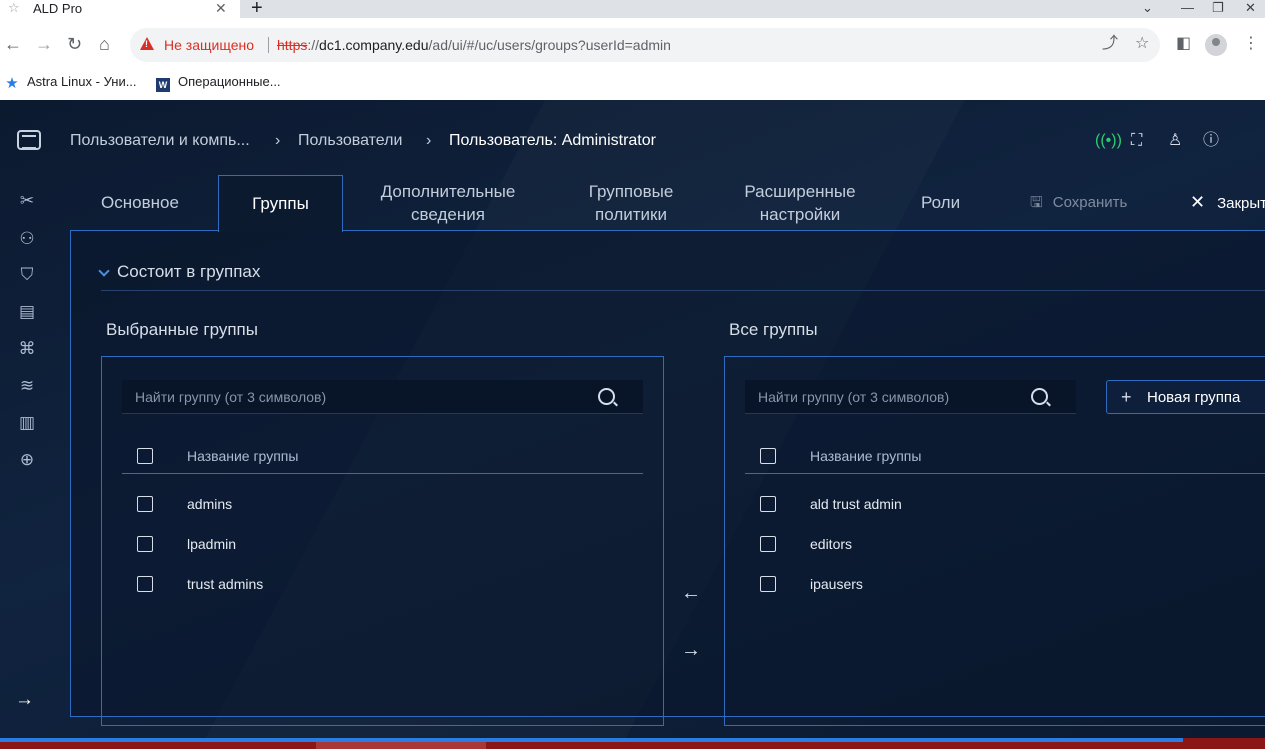 This screenshot has width=1265, height=749. I want to click on bookmark-star-icon: ☆, so click(1142, 44).